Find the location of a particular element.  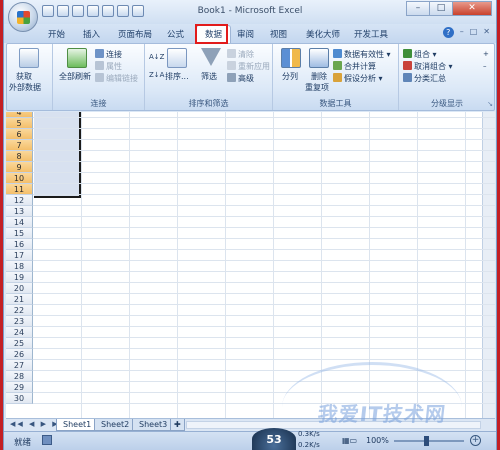

ribbon-restore-icon: □ is located at coordinates (474, 32).